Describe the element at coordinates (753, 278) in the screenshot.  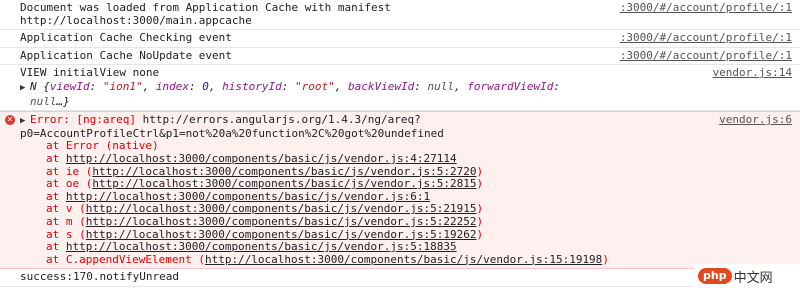
I see `watermark-text: 中文网` at that location.